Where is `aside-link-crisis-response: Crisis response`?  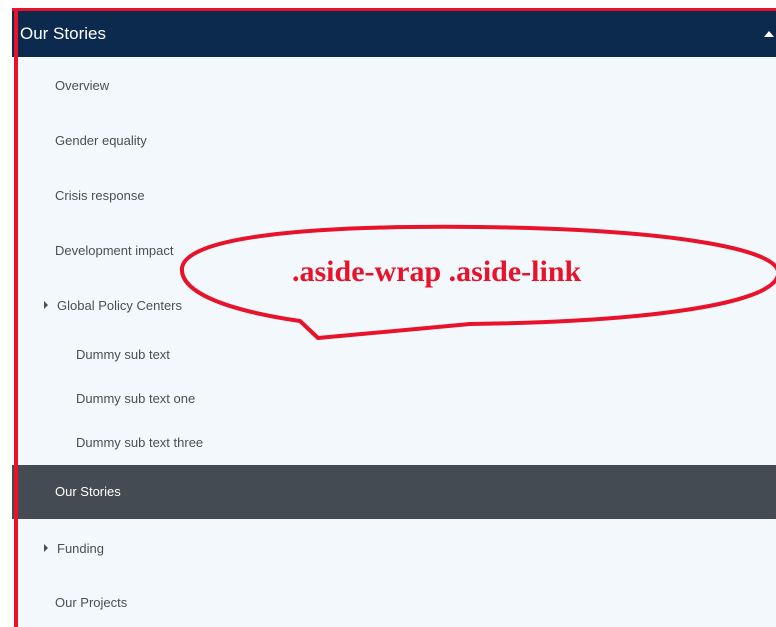
aside-link-crisis-response: Crisis response is located at coordinates (394, 193).